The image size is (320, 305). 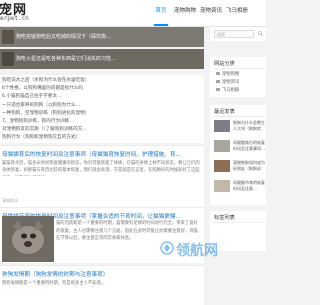 I want to click on list-item: 狗狗行为（狗狗和宠物狗交互的方式）, so click(x=103, y=138).